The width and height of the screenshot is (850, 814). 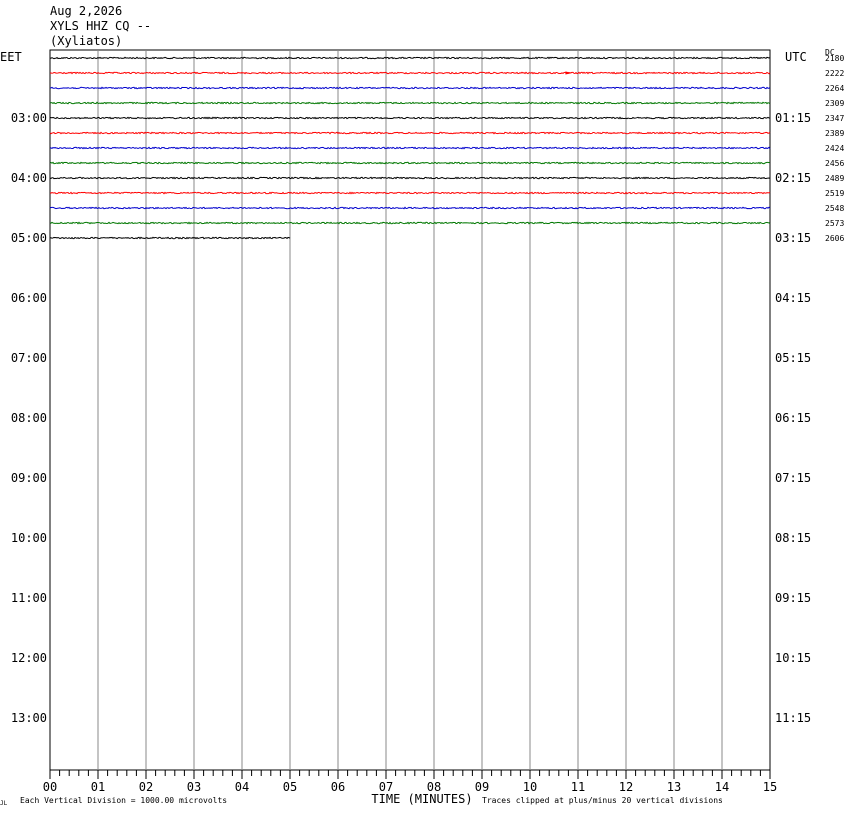 I want to click on left-hour-label: 03:00, so click(x=29, y=118).